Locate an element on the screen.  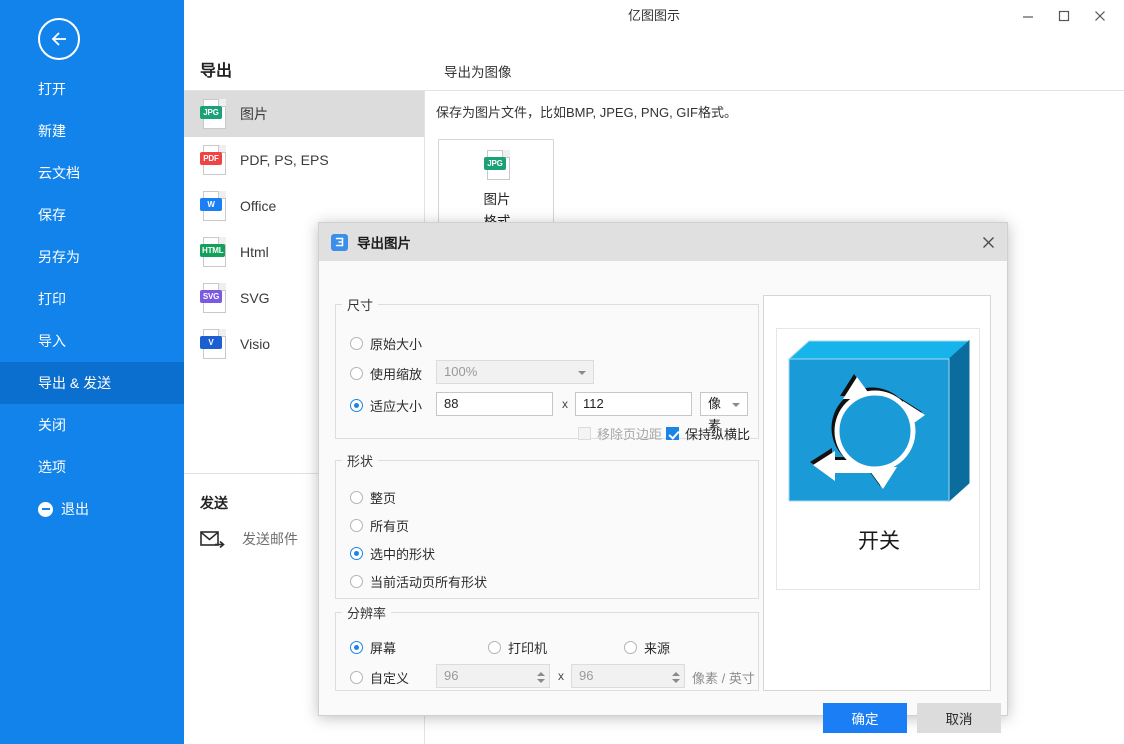
send-email-item: 发送邮件 is located at coordinates (249, 539).